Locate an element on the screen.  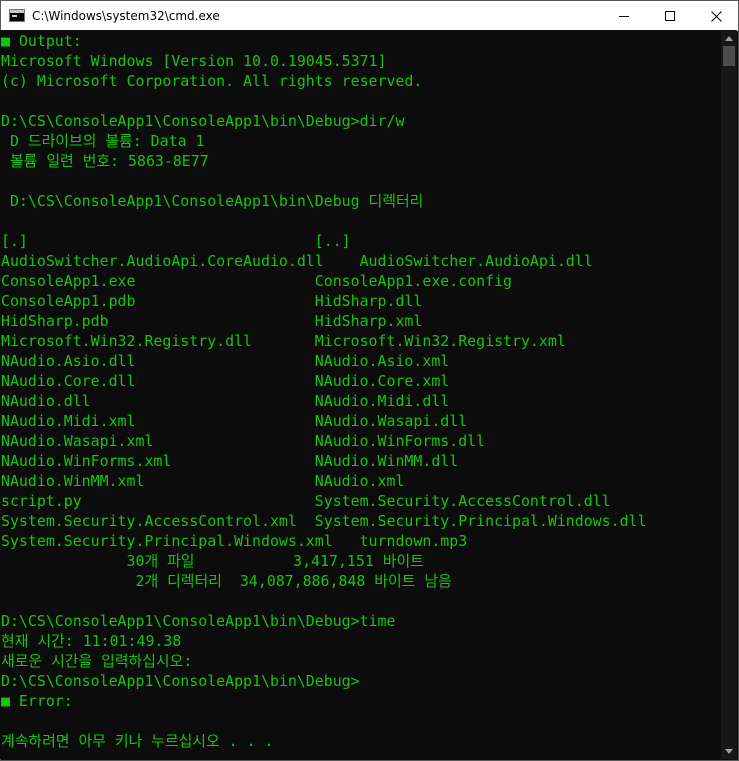
console-line: D:\CS\ConsoleApp1\ConsoleApp1\bin\Debug> is located at coordinates (180, 681).